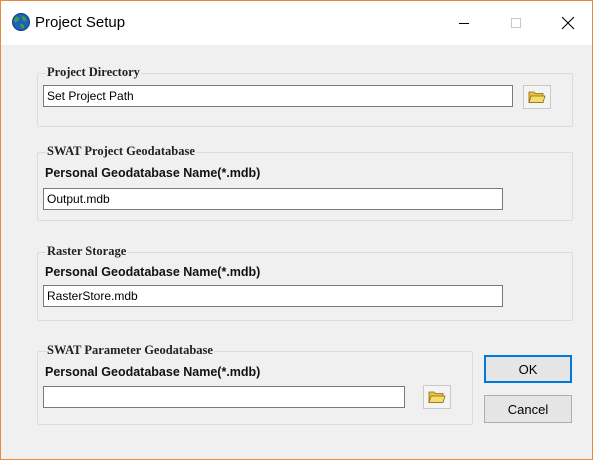 The image size is (593, 460). I want to click on swat-project-geodatabase-label: Personal Geodatabase Name(*.mdb), so click(153, 173).